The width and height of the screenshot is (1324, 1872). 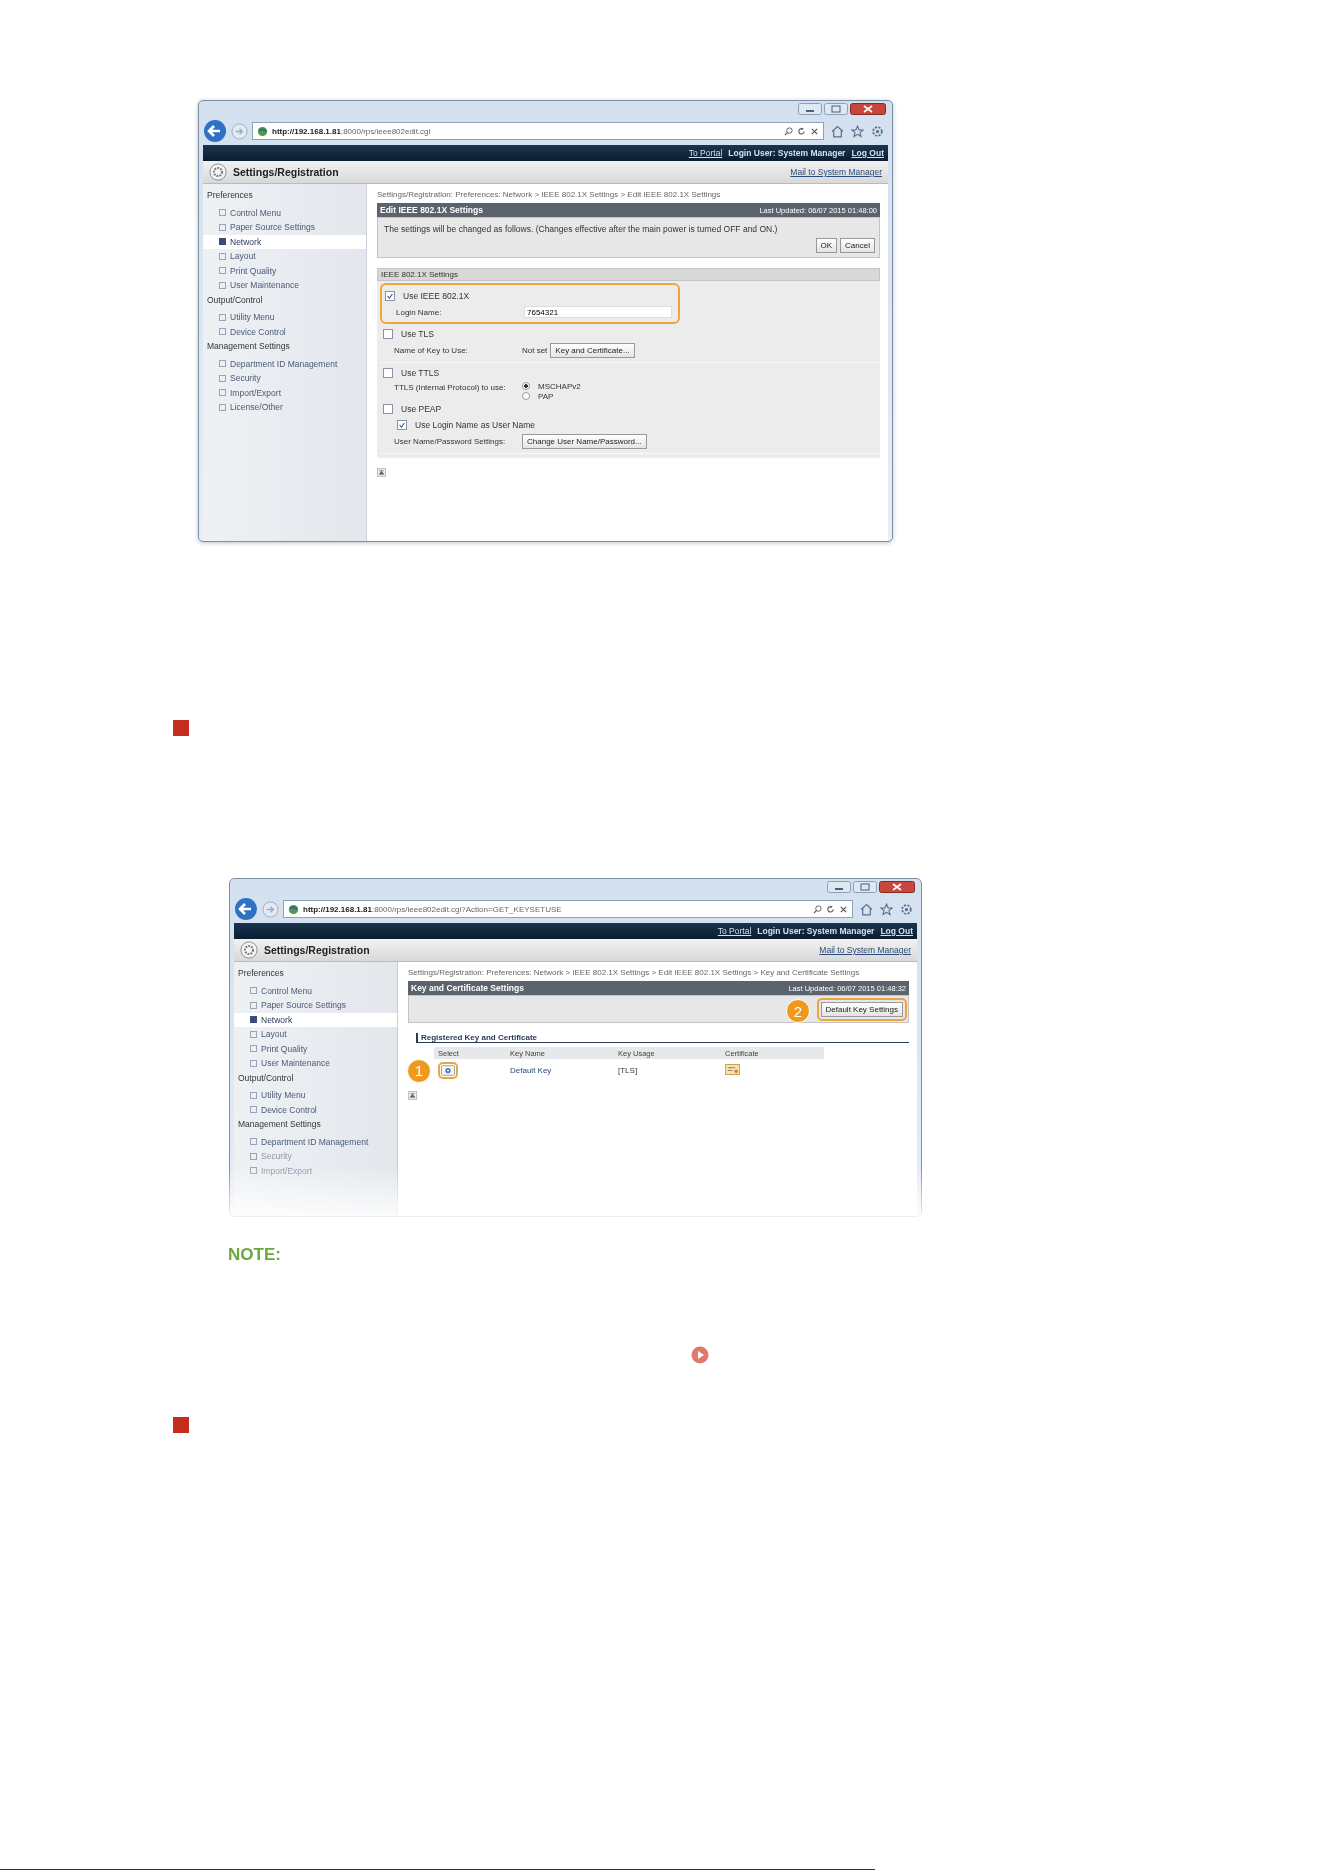 What do you see at coordinates (284, 407) in the screenshot?
I see `sidebar-item: License/Other` at bounding box center [284, 407].